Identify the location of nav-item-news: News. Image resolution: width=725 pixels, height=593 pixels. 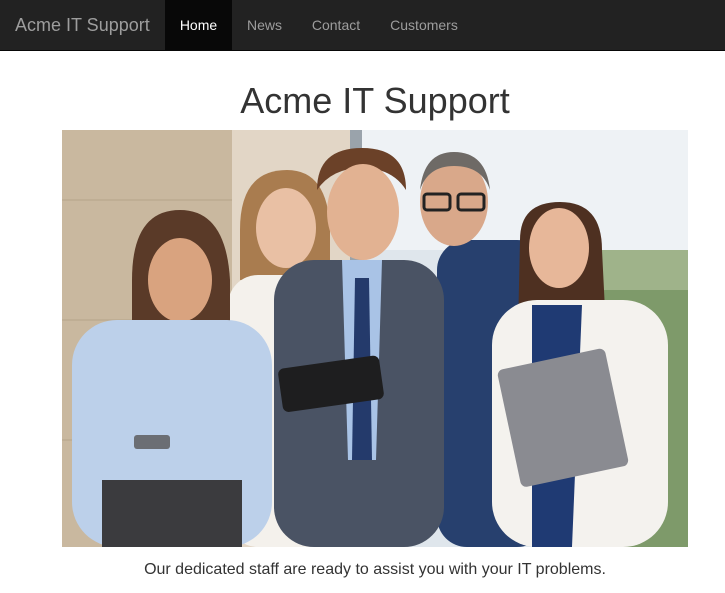
(264, 25).